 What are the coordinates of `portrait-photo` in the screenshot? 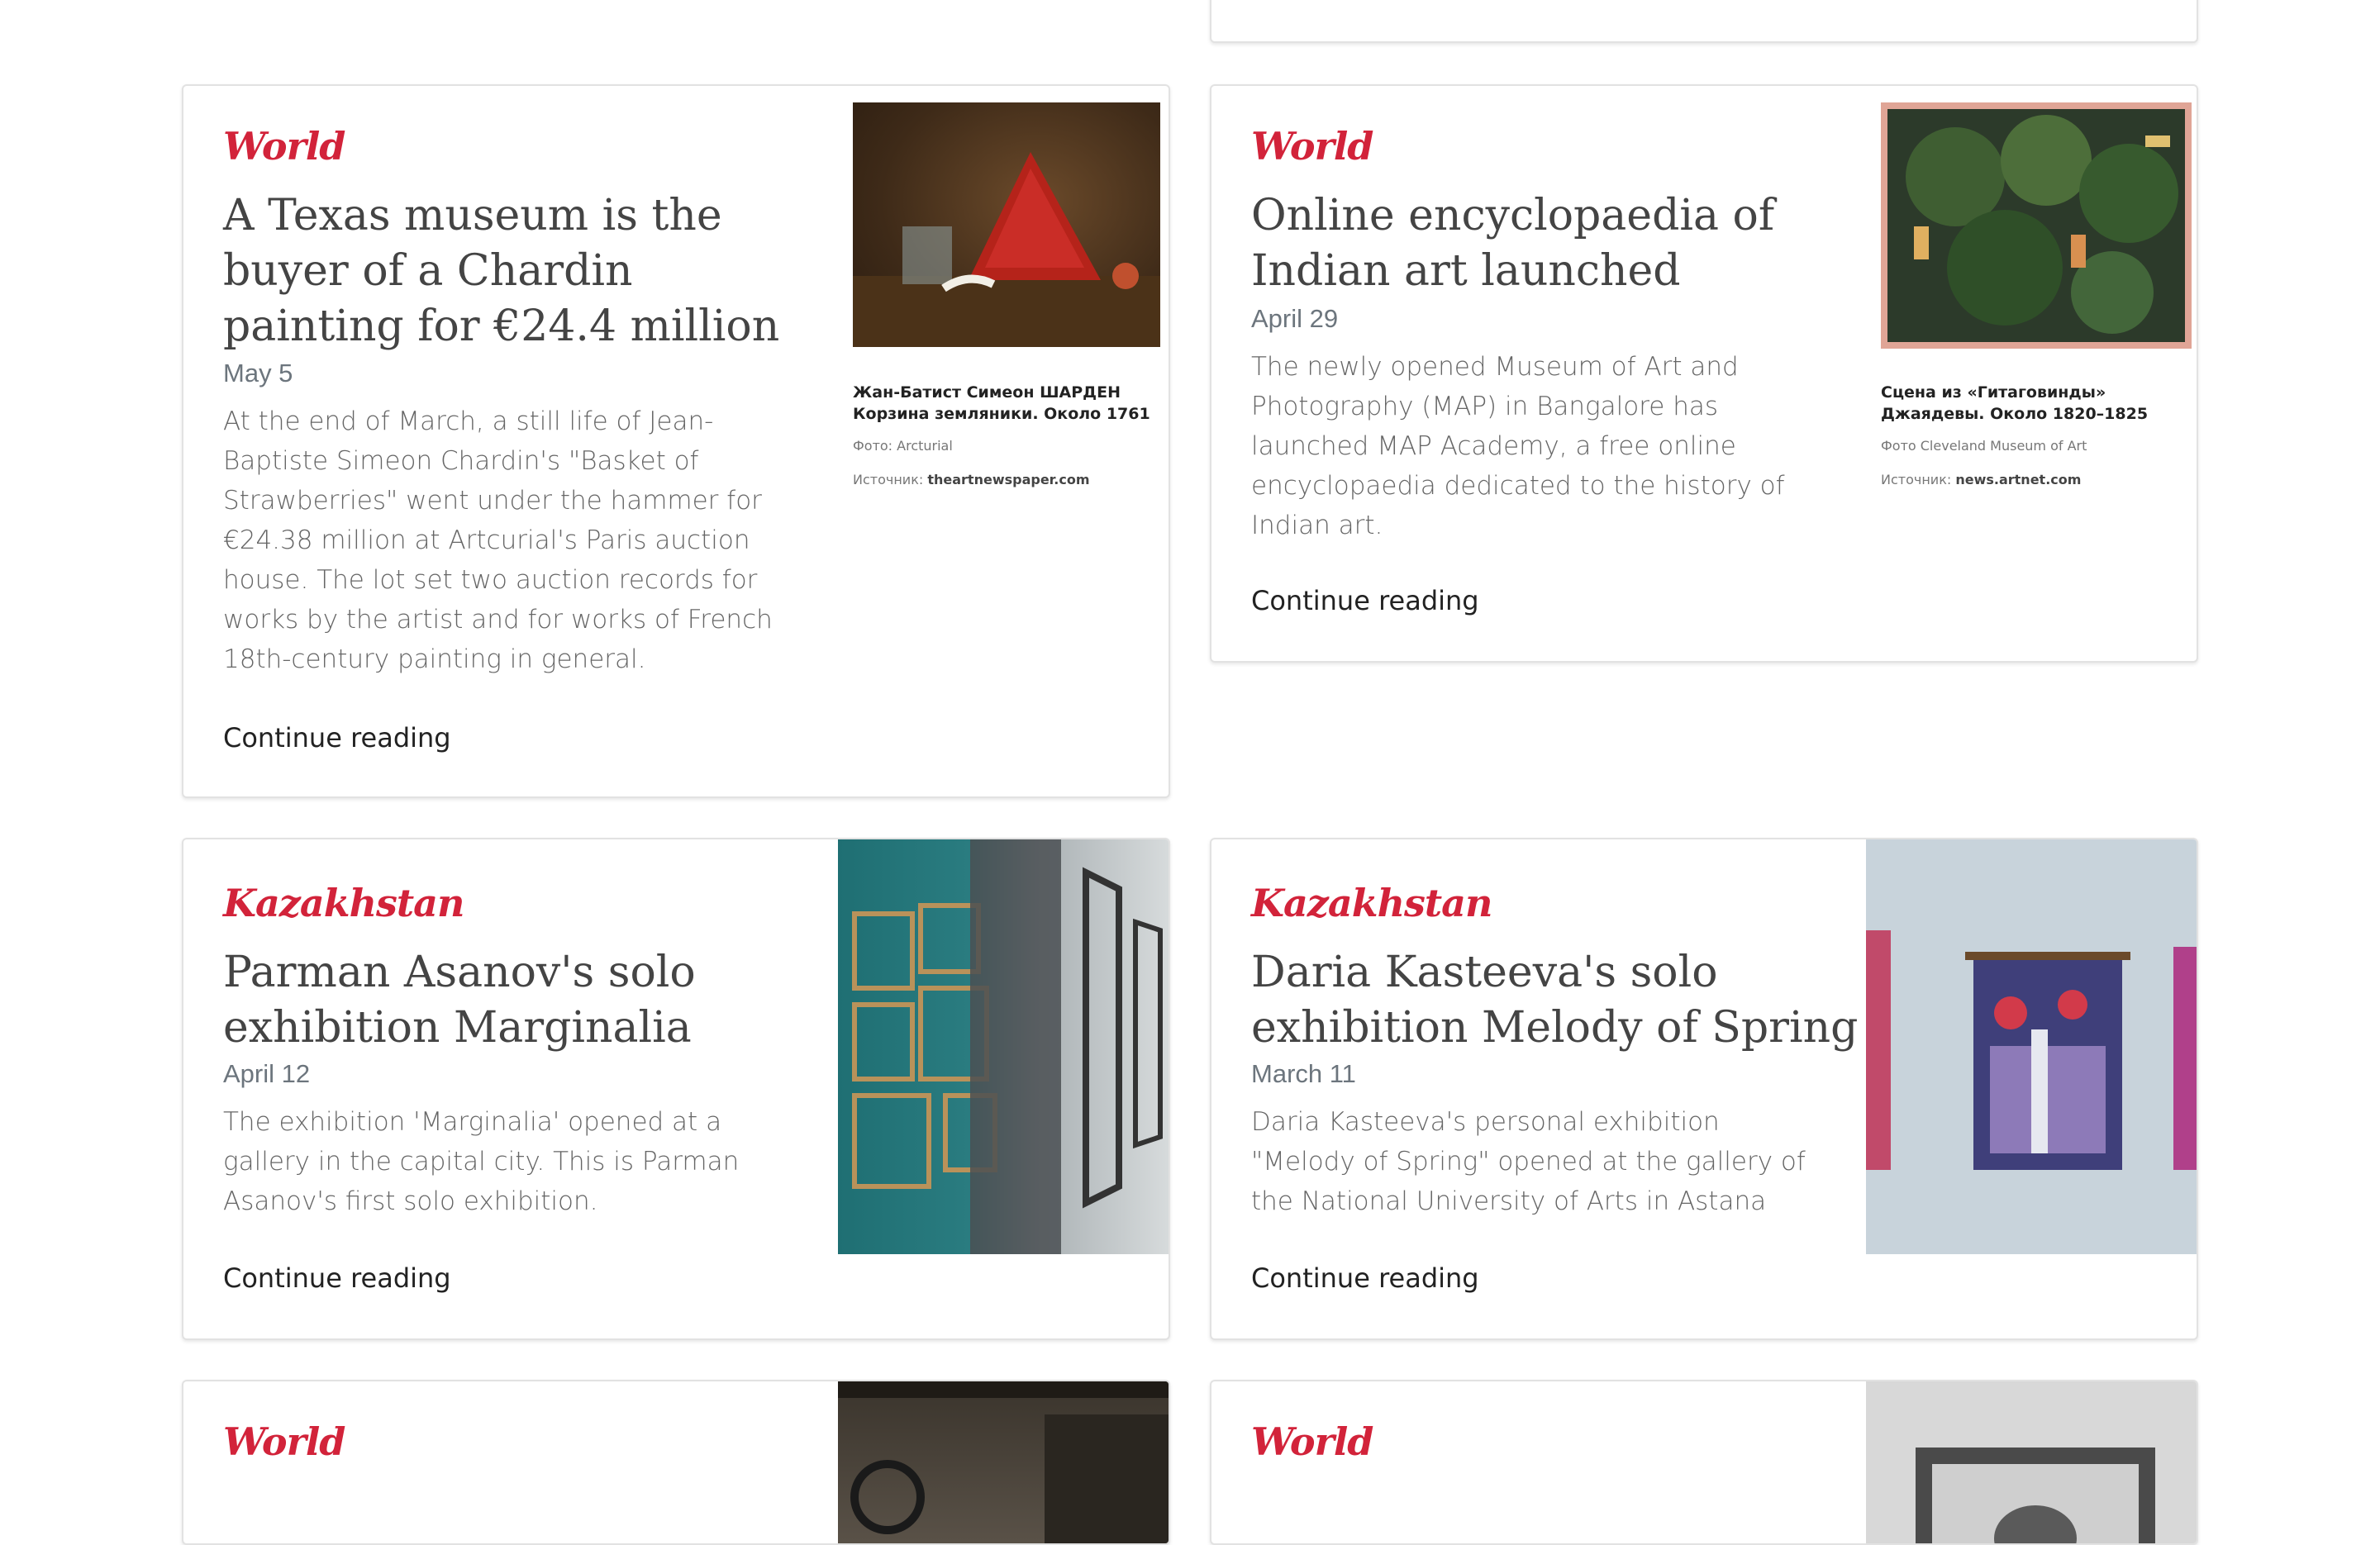 It's located at (2035, 1495).